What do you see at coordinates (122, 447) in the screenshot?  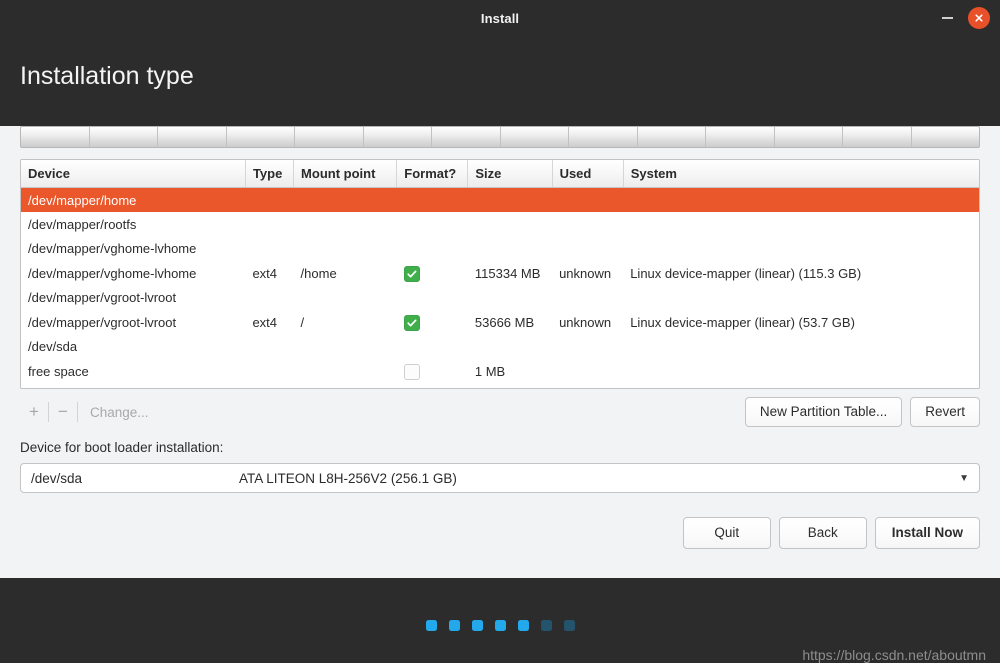 I see `bootloader-label: Device for boot loader installation:` at bounding box center [122, 447].